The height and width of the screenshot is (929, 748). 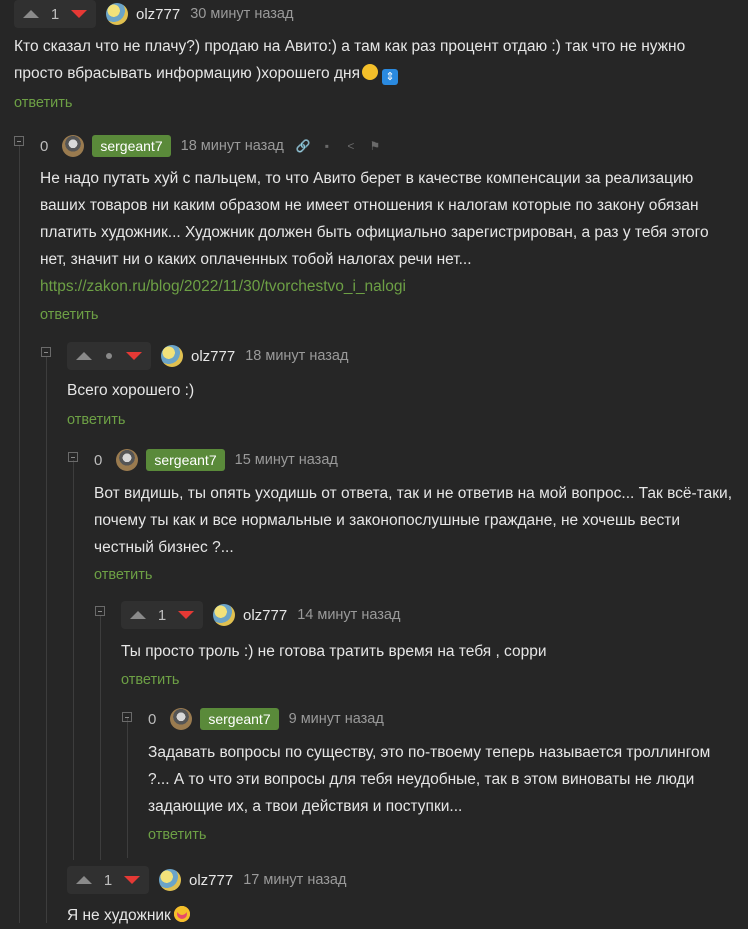 I want to click on comment-text: Я не художник, so click(x=397, y=915).